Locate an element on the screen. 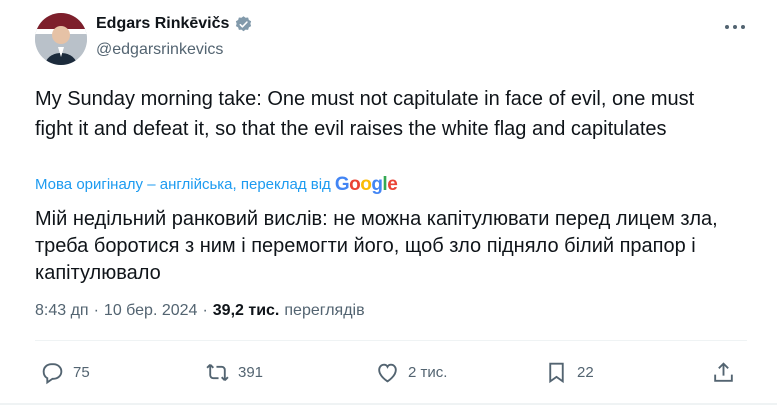 The height and width of the screenshot is (405, 777). repost-icon is located at coordinates (217, 372).